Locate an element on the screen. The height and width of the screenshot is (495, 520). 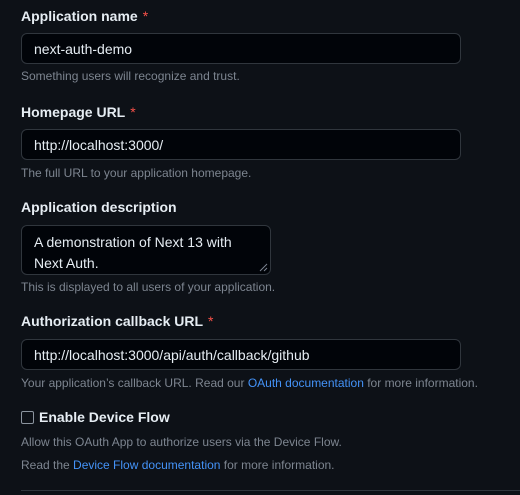
description-label-text: Application description is located at coordinates (99, 207).